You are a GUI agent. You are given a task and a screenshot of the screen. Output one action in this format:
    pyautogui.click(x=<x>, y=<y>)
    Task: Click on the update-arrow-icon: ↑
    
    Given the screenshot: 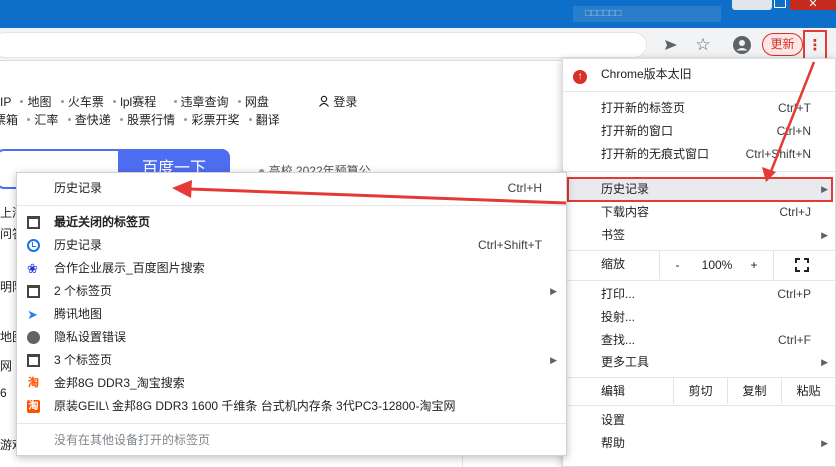 What is the action you would take?
    pyautogui.click(x=580, y=77)
    